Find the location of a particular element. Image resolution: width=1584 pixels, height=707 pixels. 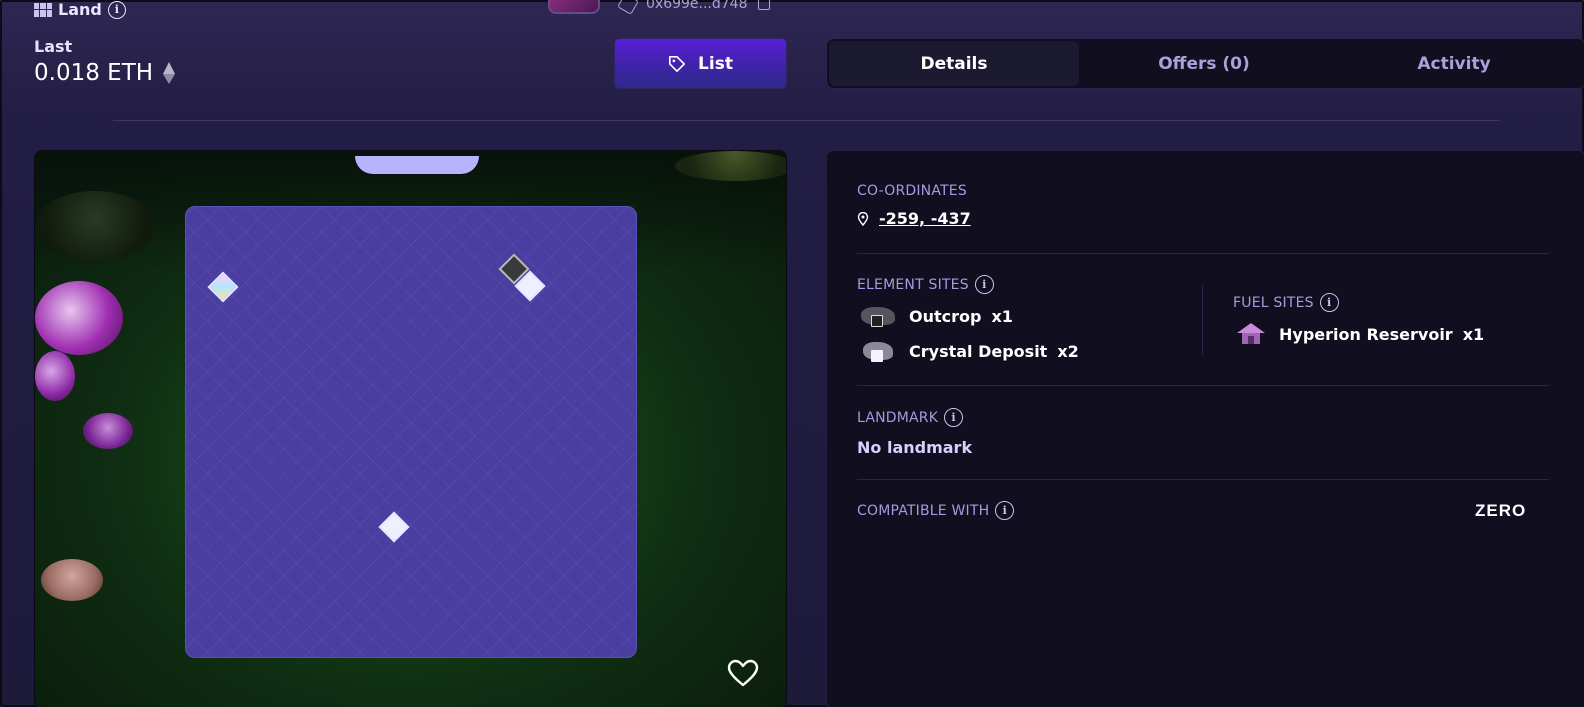

coordinates-label-text: CO-ORDINATES is located at coordinates (912, 191).